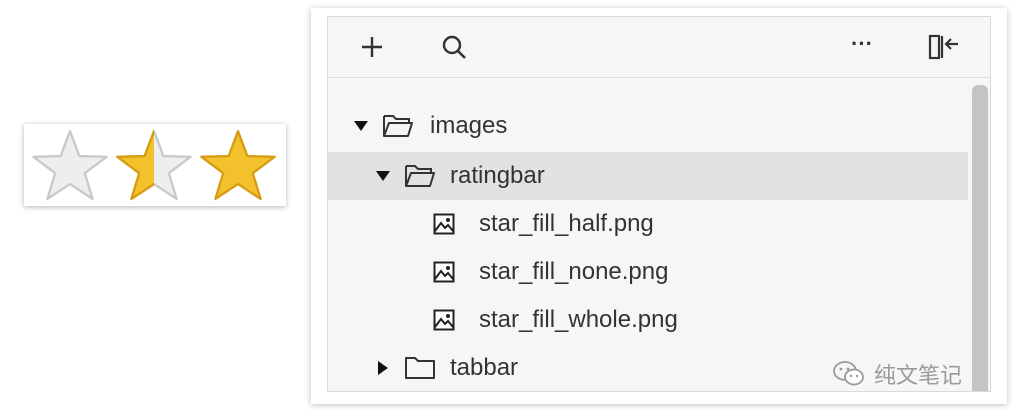 The image size is (1024, 420). What do you see at coordinates (578, 319) in the screenshot?
I see `tree-item-label: star_fill_whole.png` at bounding box center [578, 319].